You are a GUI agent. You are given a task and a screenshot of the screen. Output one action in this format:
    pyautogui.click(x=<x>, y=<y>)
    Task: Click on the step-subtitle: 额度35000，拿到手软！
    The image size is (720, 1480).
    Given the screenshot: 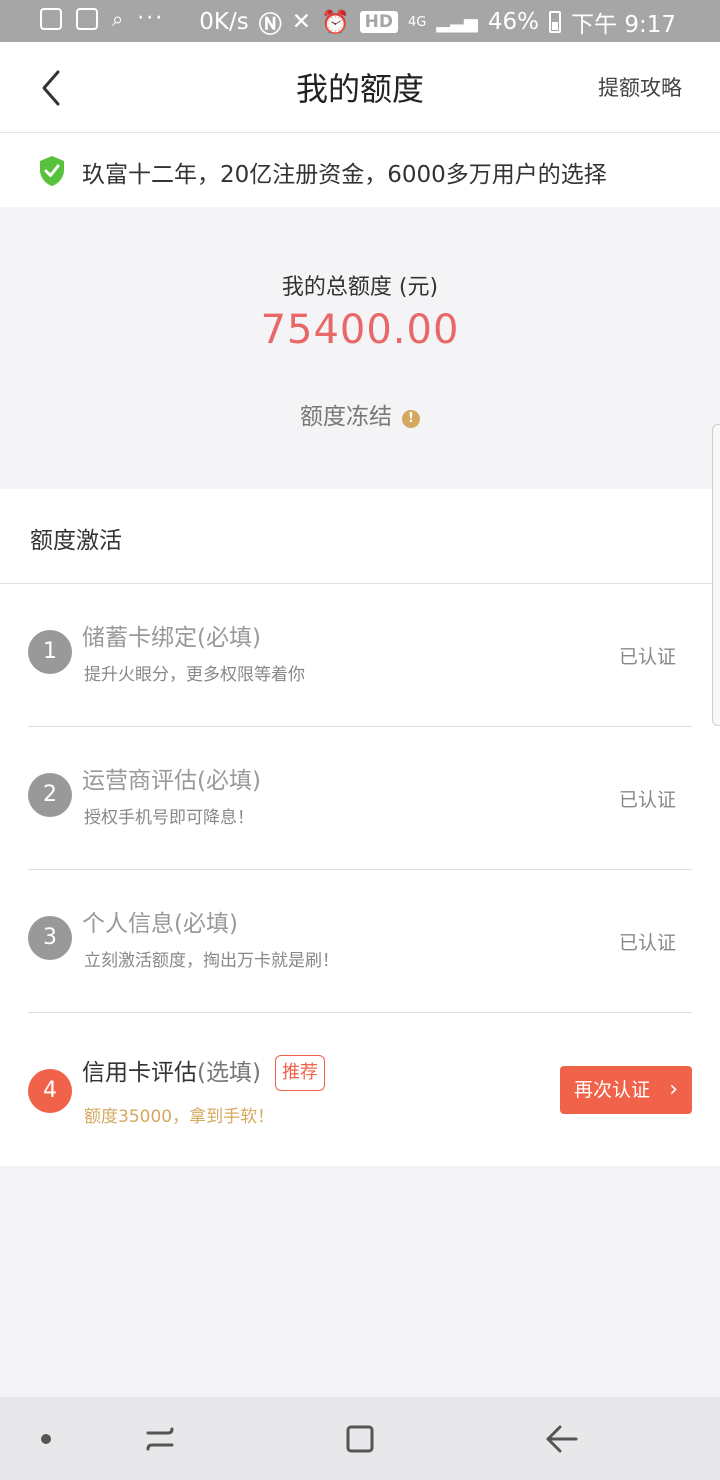 What is the action you would take?
    pyautogui.click(x=179, y=1117)
    